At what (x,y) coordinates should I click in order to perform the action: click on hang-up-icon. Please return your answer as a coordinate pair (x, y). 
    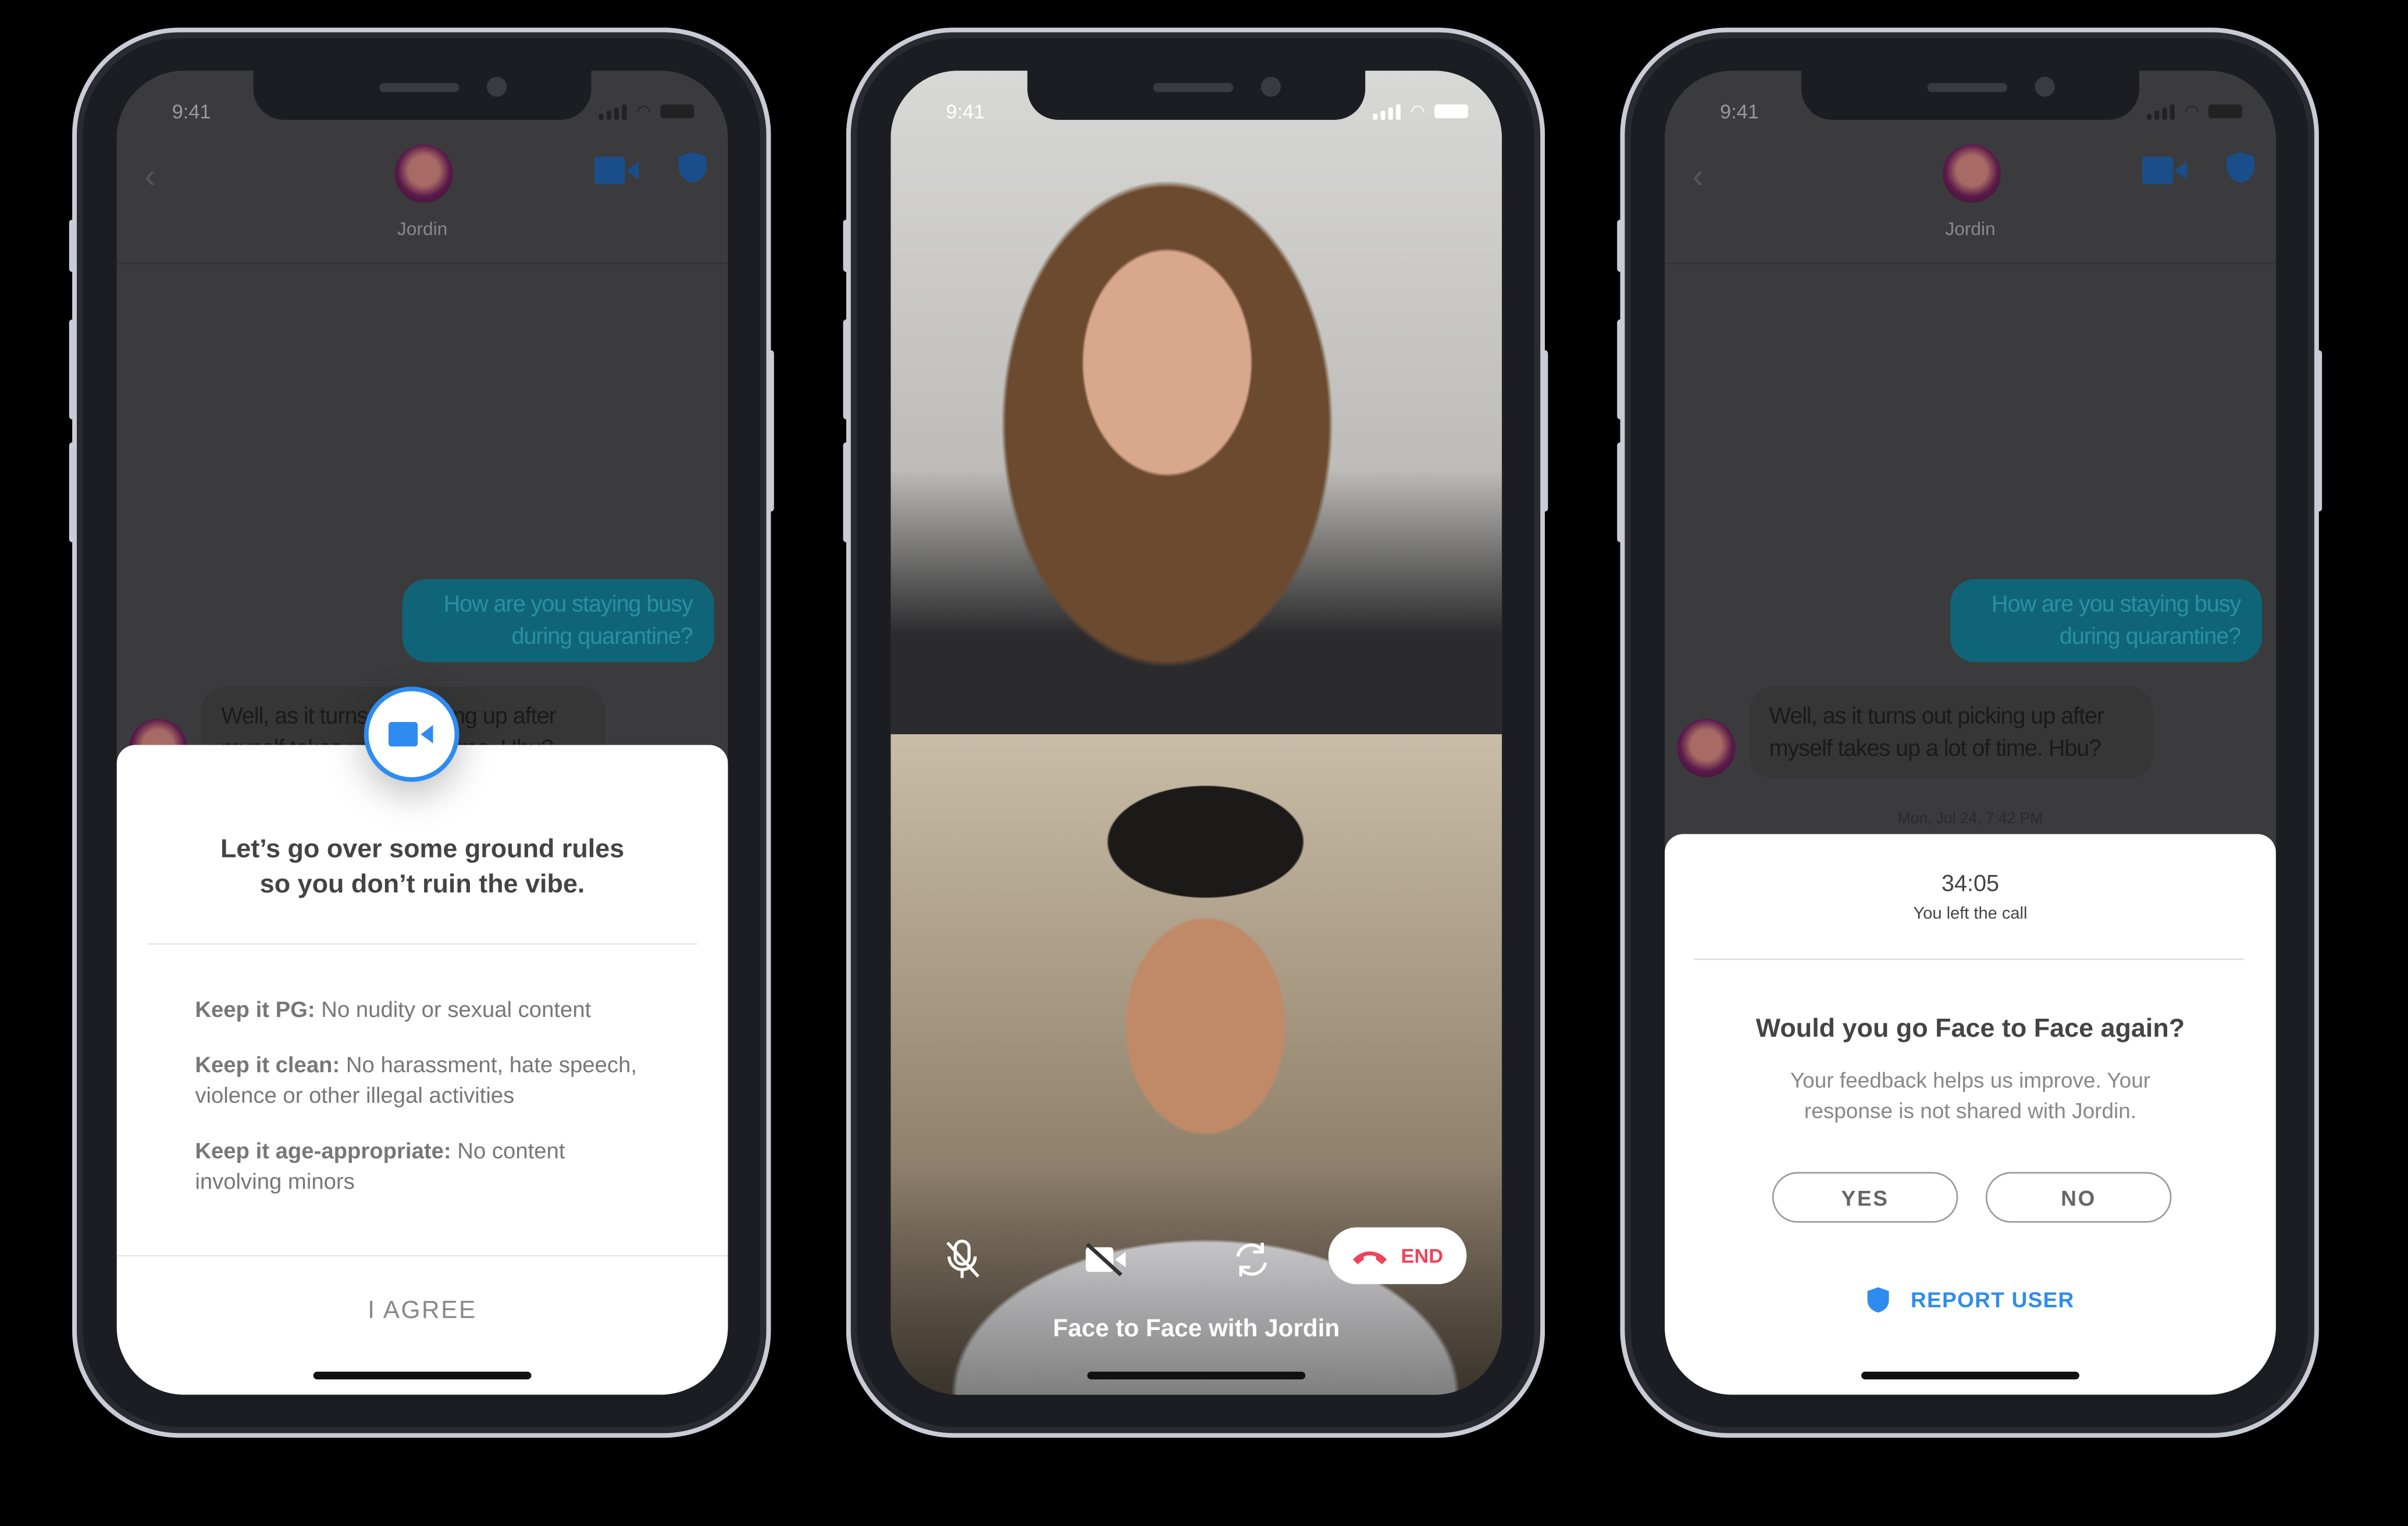
    Looking at the image, I should click on (1370, 1257).